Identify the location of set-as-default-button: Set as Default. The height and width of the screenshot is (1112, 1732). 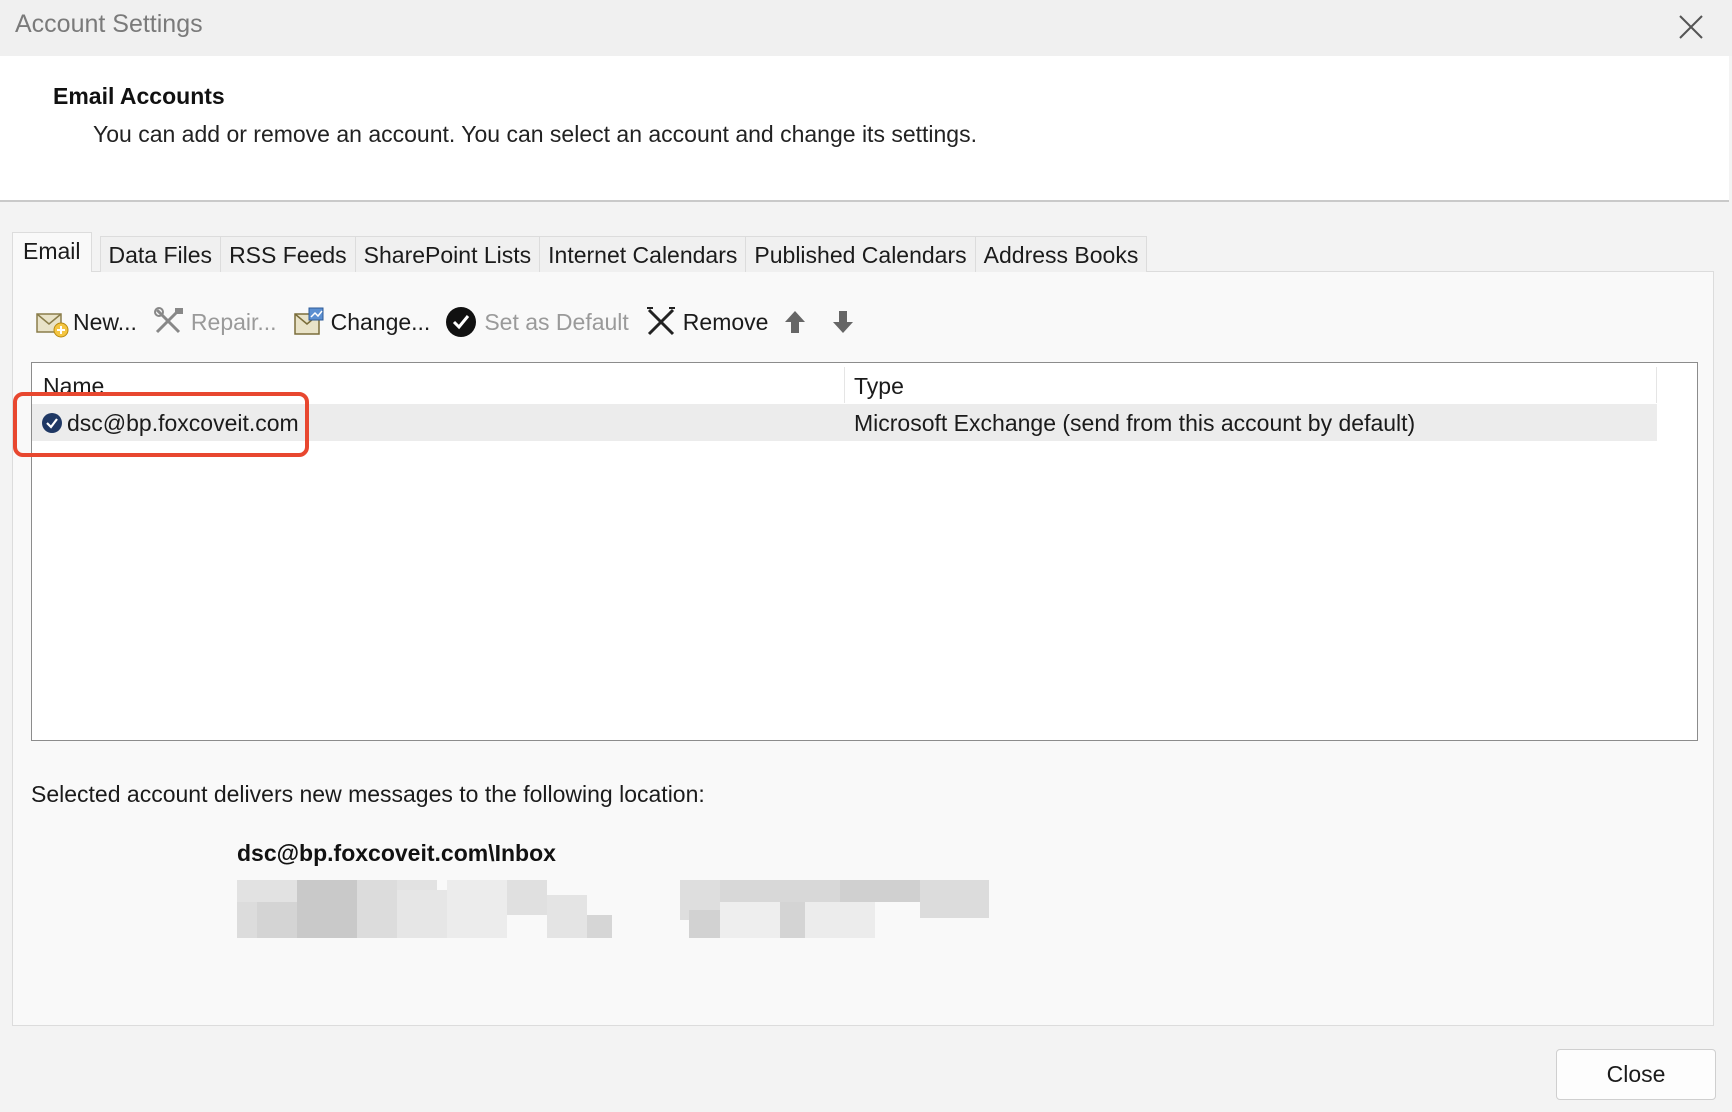
(536, 322).